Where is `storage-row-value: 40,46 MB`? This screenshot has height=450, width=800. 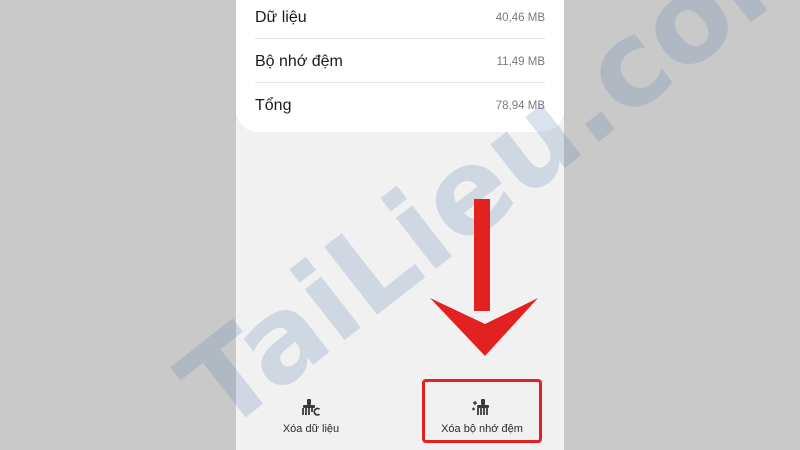 storage-row-value: 40,46 MB is located at coordinates (520, 18).